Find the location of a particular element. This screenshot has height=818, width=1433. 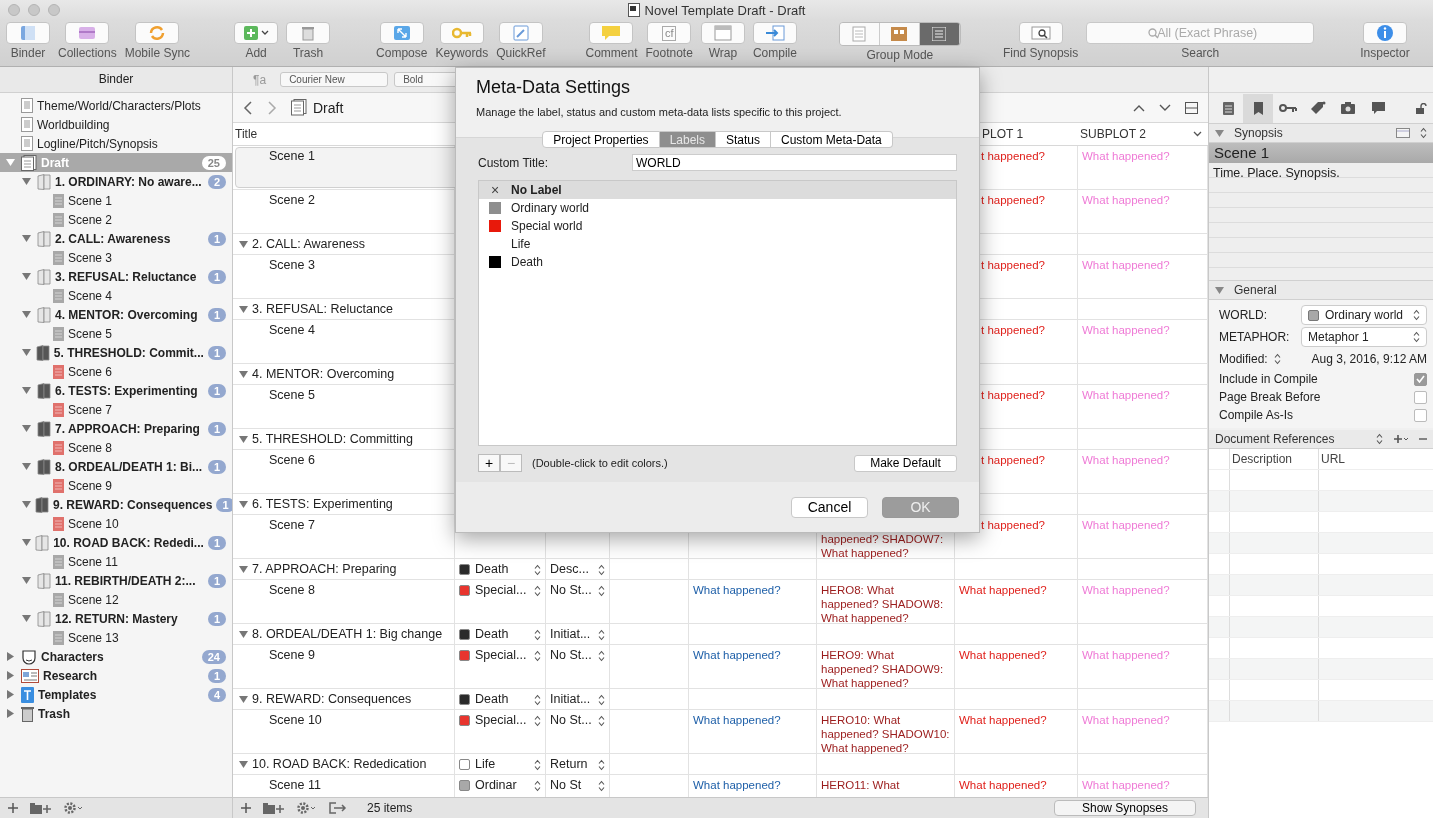

tab: Project Properties is located at coordinates (601, 139).